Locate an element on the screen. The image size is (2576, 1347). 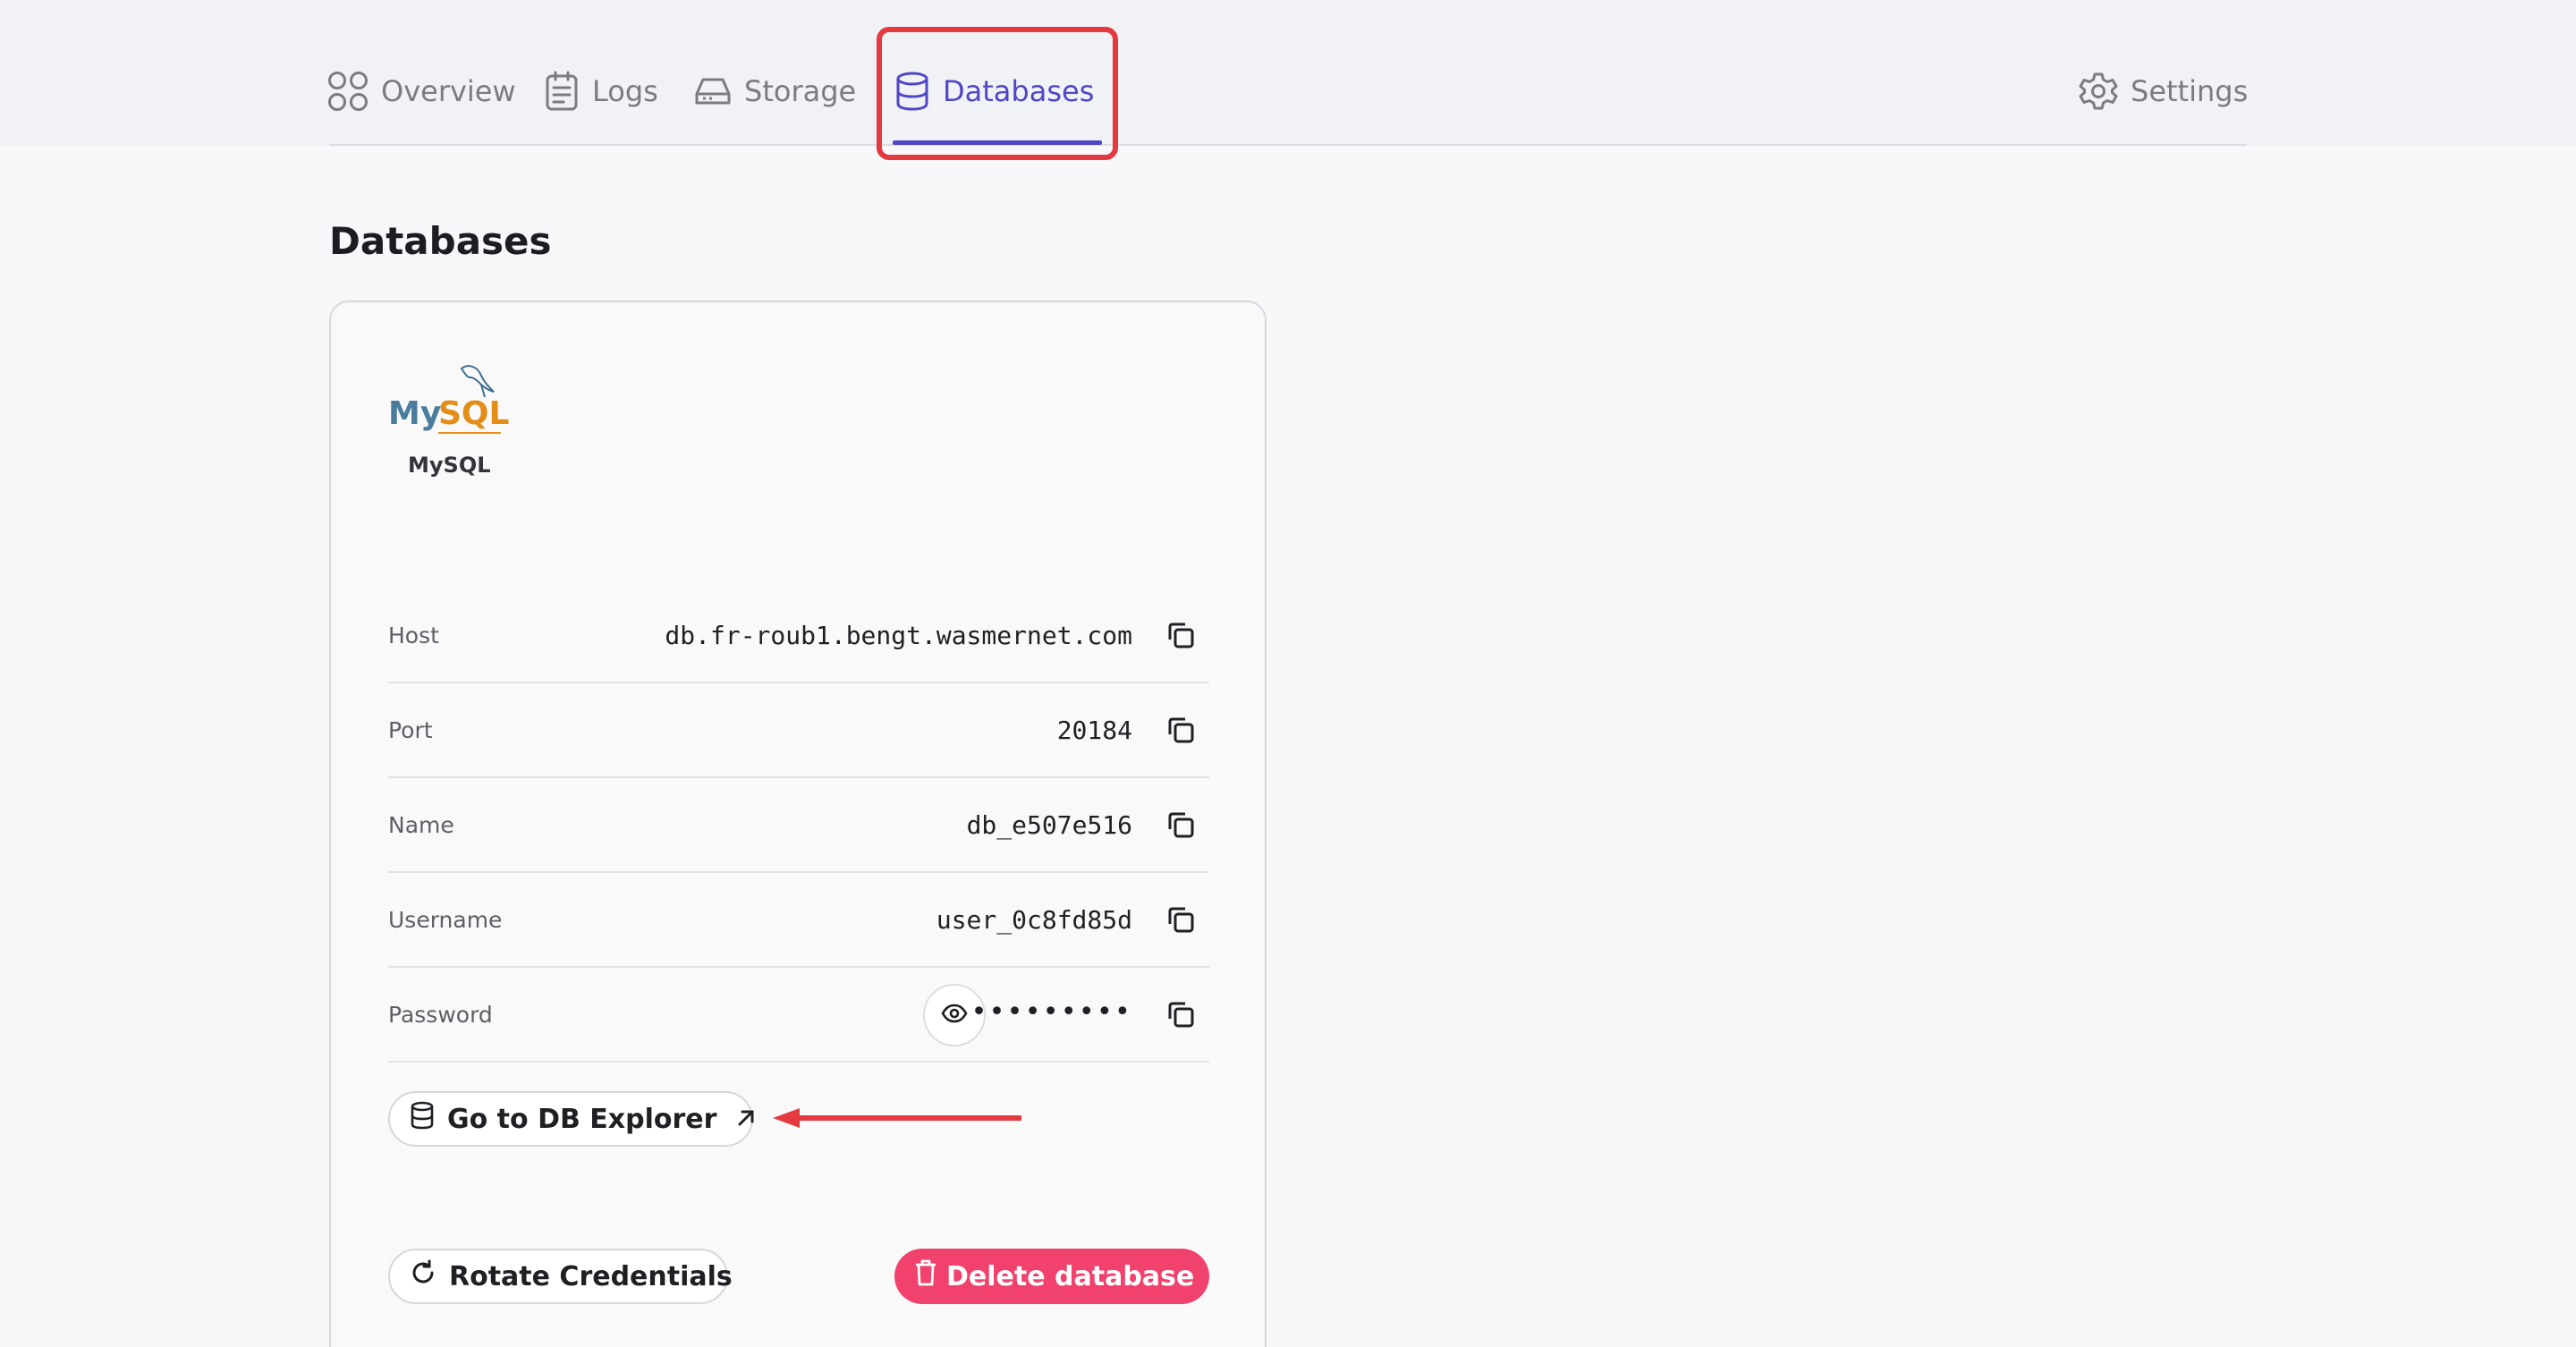
copy-username-button is located at coordinates (1181, 921).